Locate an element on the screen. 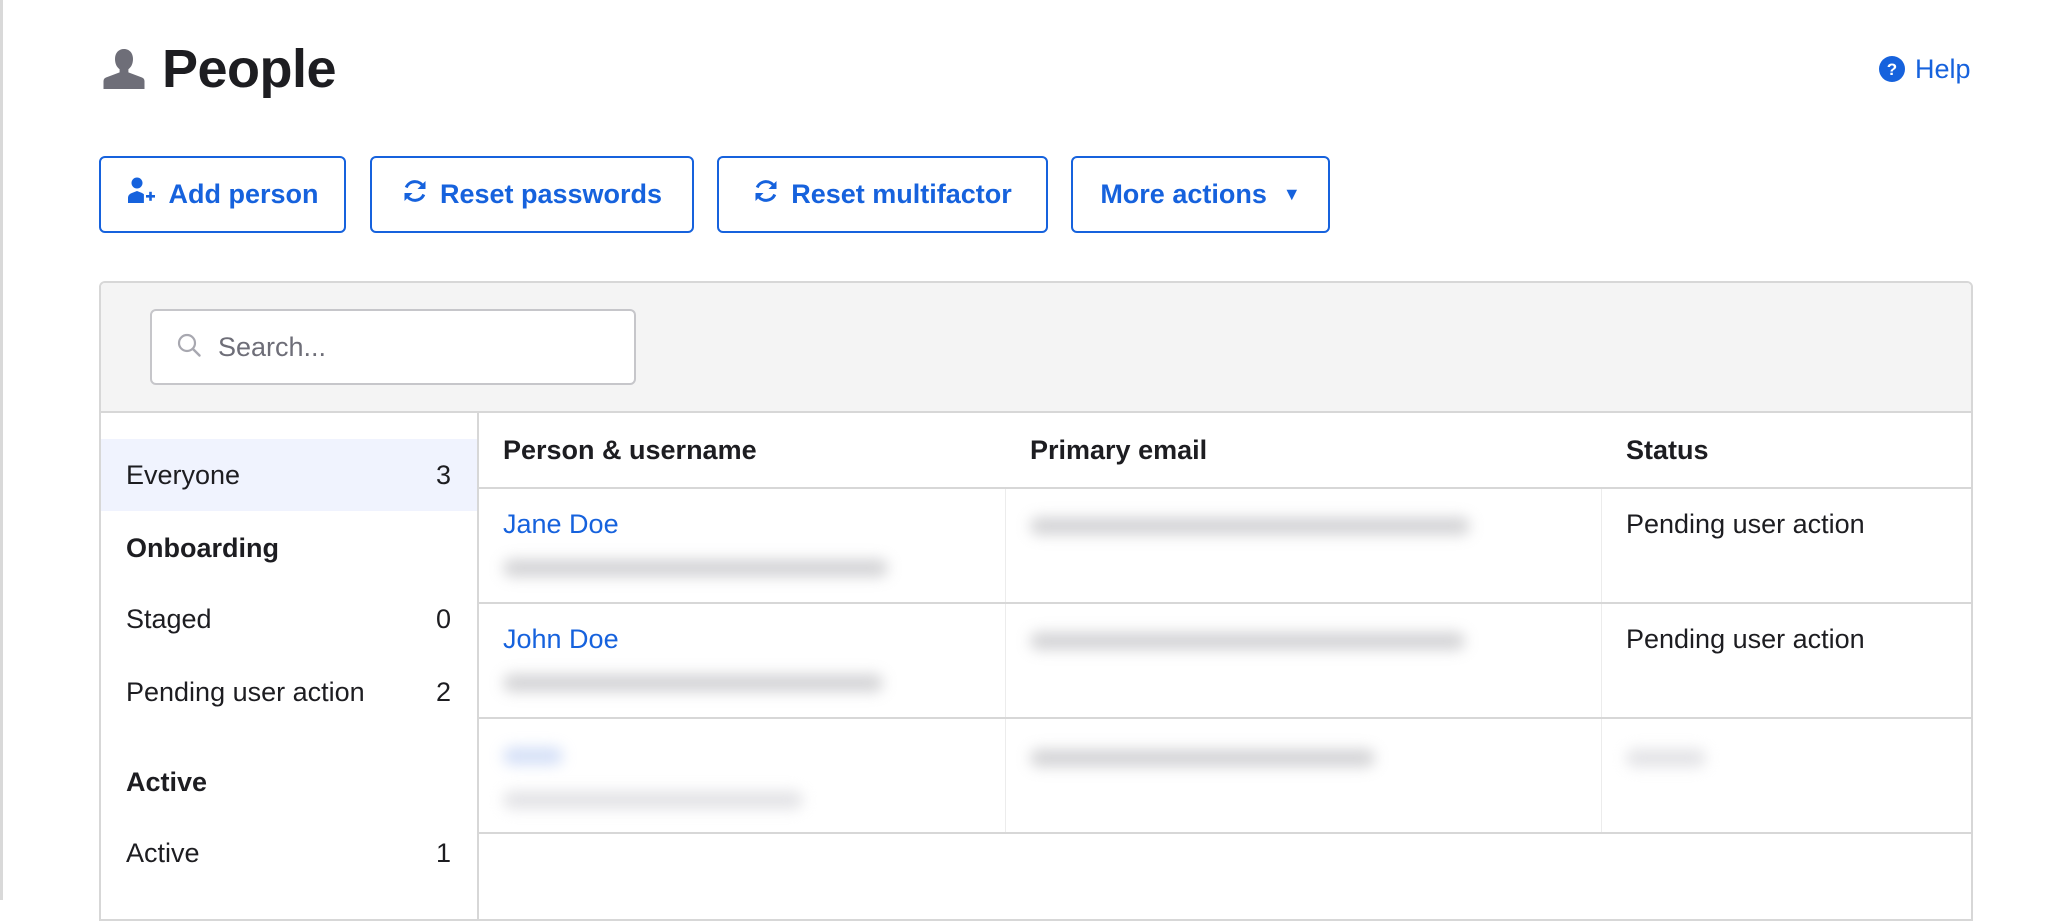 This screenshot has width=2048, height=921. more-actions-button: More actions ▼ is located at coordinates (1200, 194).